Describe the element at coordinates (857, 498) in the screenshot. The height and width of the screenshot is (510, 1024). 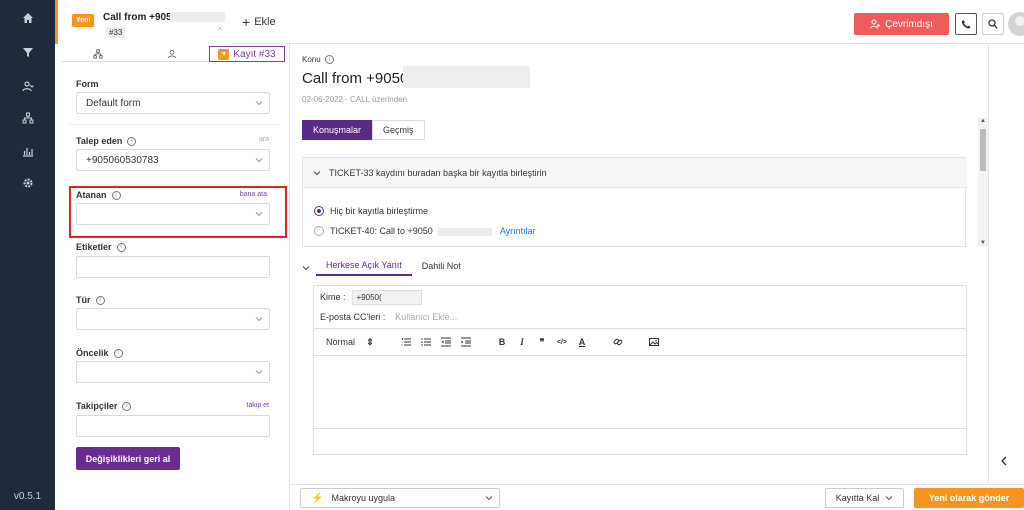
I see `stay-on-record-label: Kayıtta Kal` at that location.